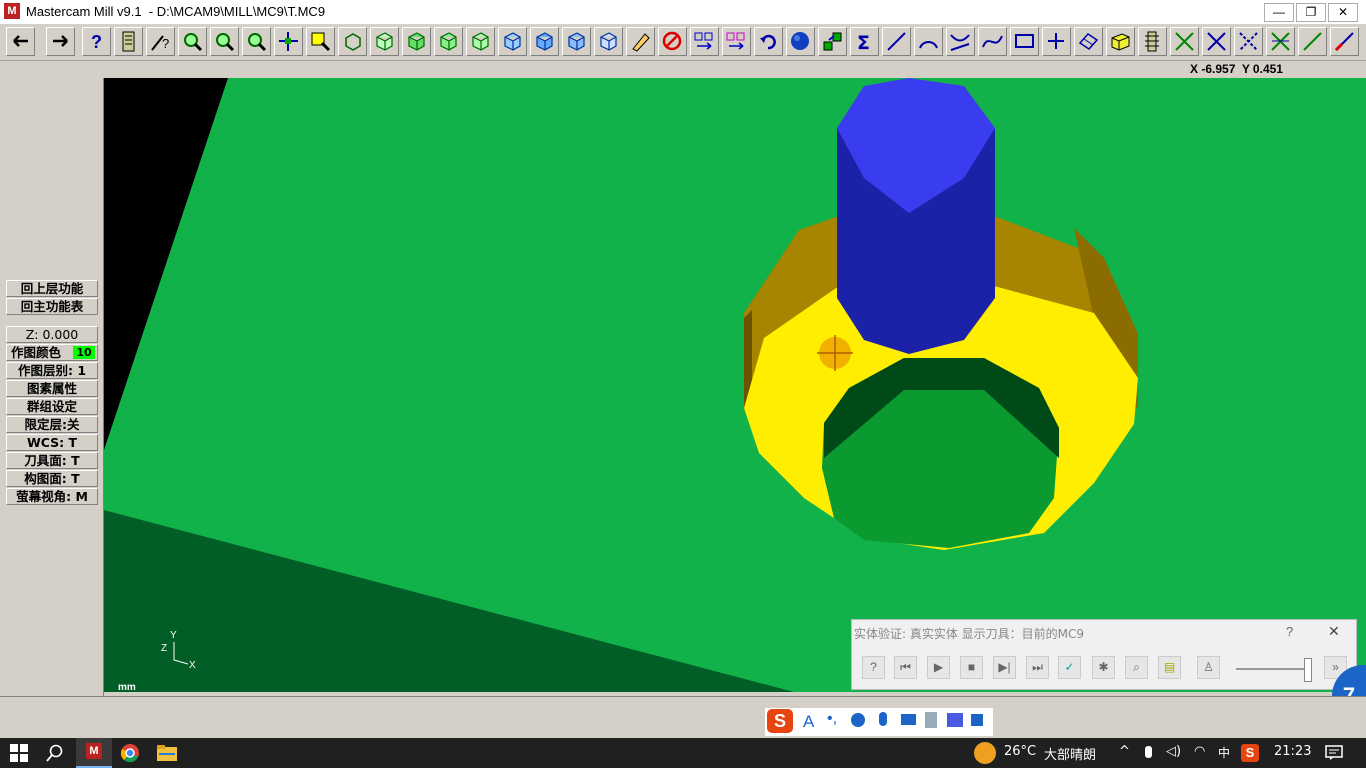  What do you see at coordinates (480, 41) in the screenshot?
I see `cube-iso-icon` at bounding box center [480, 41].